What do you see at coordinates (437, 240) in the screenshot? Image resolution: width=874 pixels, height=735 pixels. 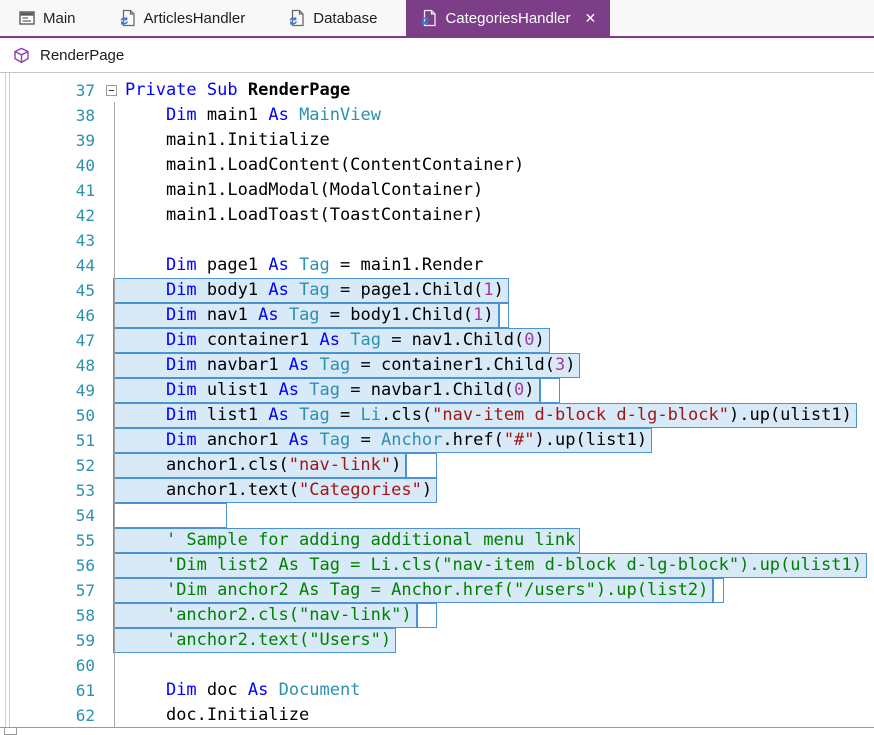 I see `code-line: 43` at bounding box center [437, 240].